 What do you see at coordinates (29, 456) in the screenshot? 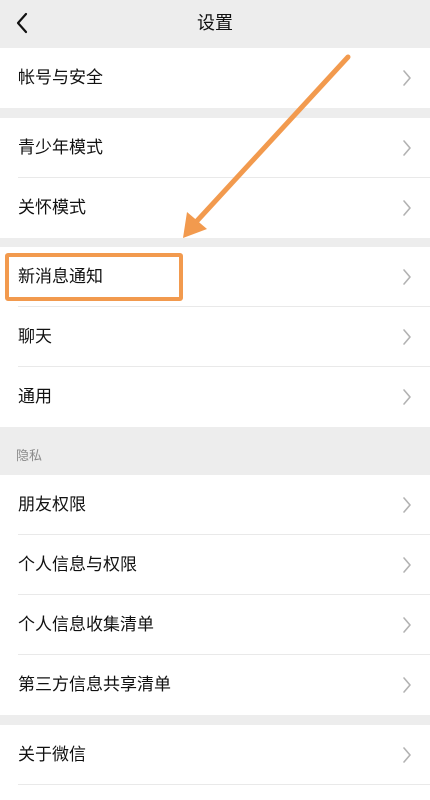
I see `section-title: 隐私` at bounding box center [29, 456].